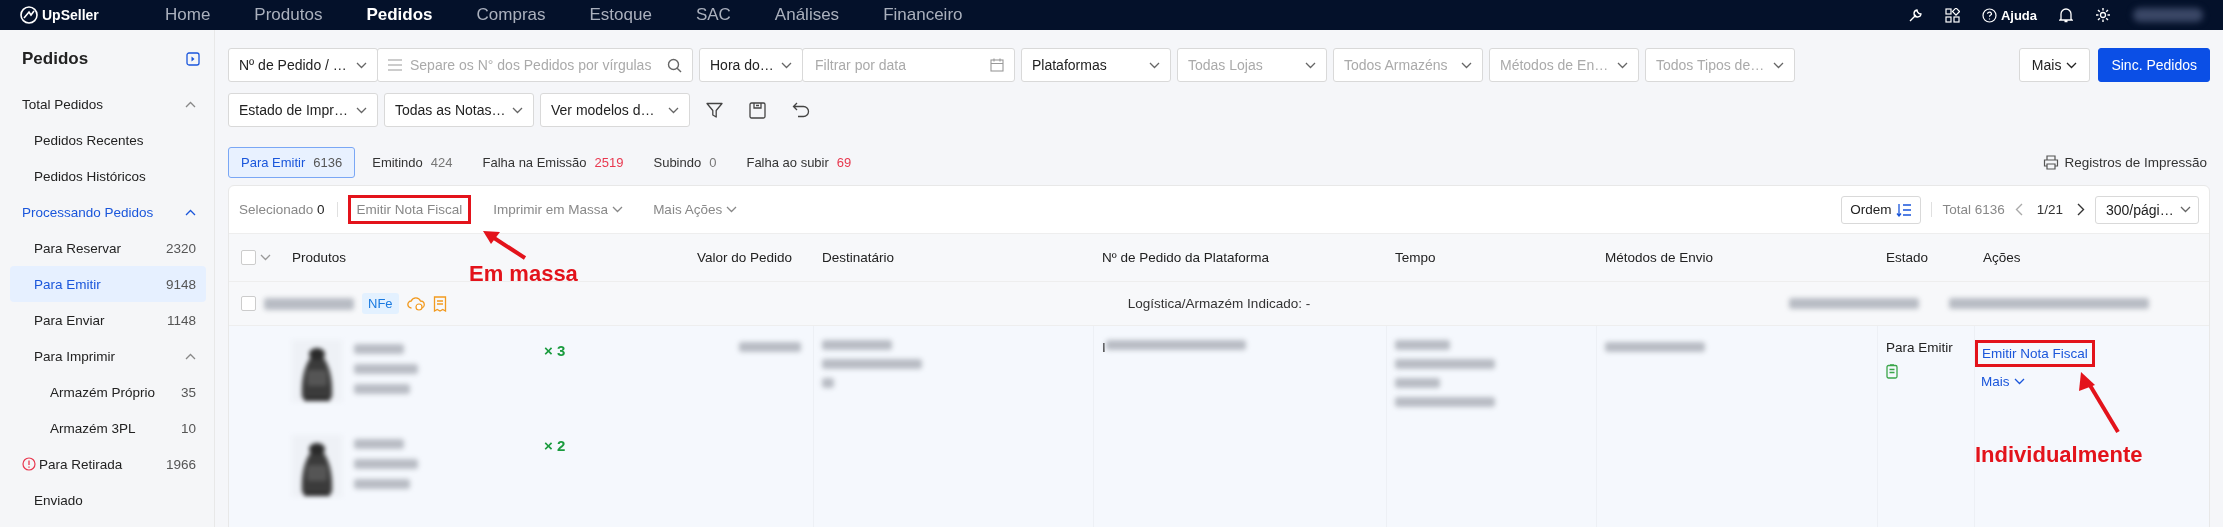 The image size is (2223, 527). What do you see at coordinates (685, 162) in the screenshot?
I see `status-tab: Subindo 0` at bounding box center [685, 162].